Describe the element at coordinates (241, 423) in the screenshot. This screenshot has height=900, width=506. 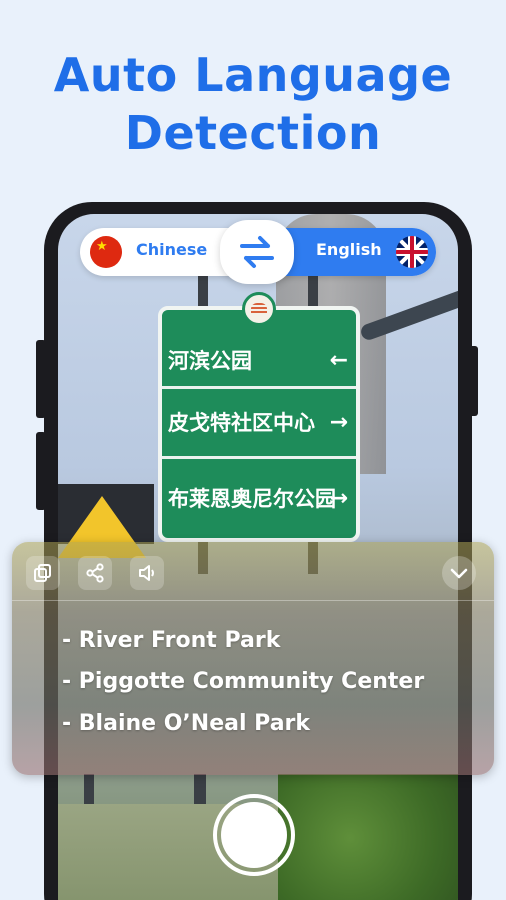
I see `sign-line-2-text: 皮戈特社区中心` at that location.